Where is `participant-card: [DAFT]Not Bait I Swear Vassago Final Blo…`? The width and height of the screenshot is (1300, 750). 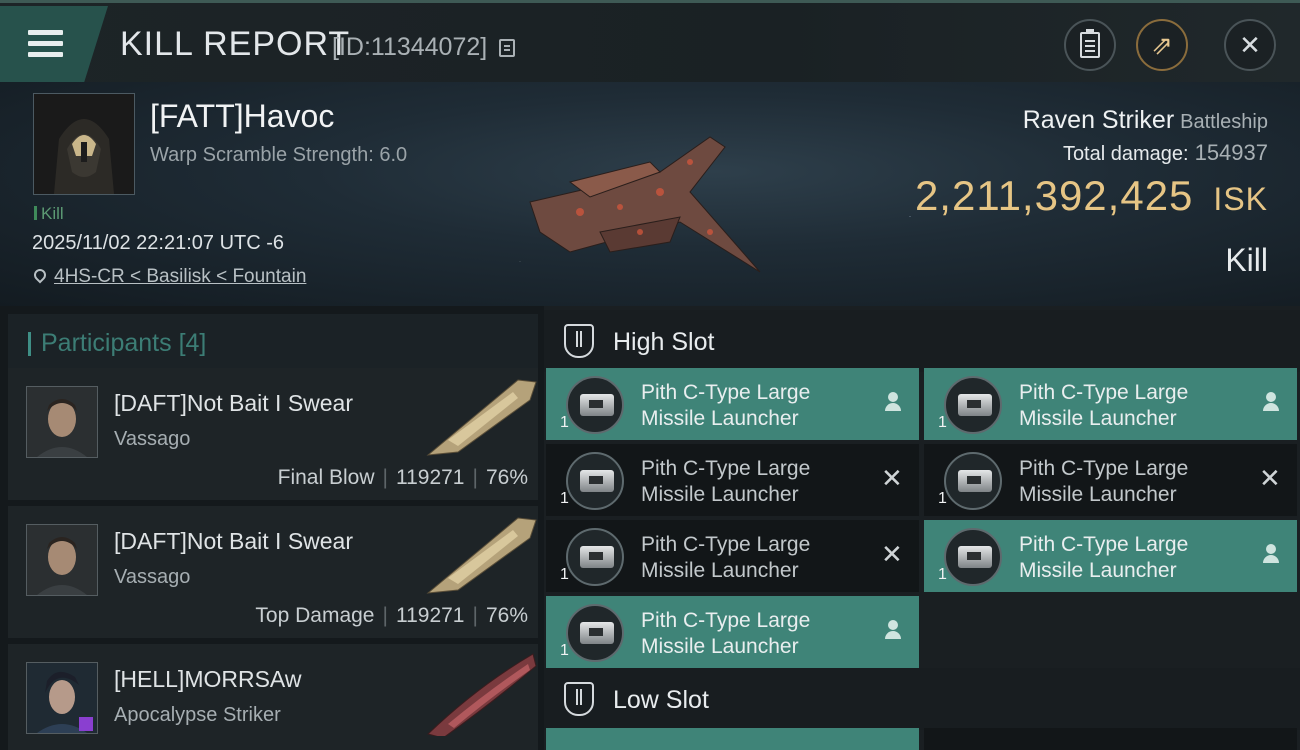
participant-card: [DAFT]Not Bait I Swear Vassago Final Blo… is located at coordinates (273, 434).